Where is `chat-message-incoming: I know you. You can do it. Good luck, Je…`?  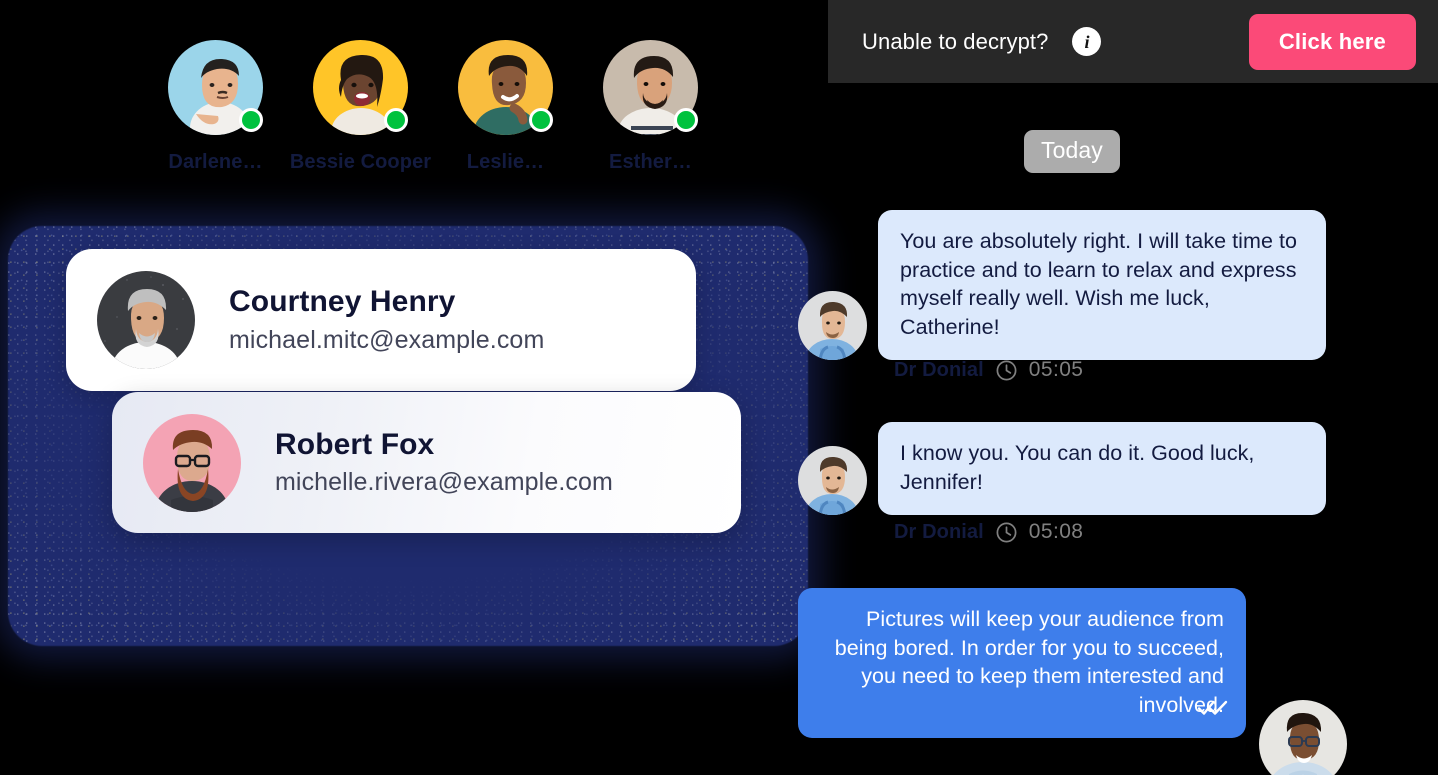
chat-message-incoming: I know you. You can do it. Good luck, Je… is located at coordinates (1062, 469).